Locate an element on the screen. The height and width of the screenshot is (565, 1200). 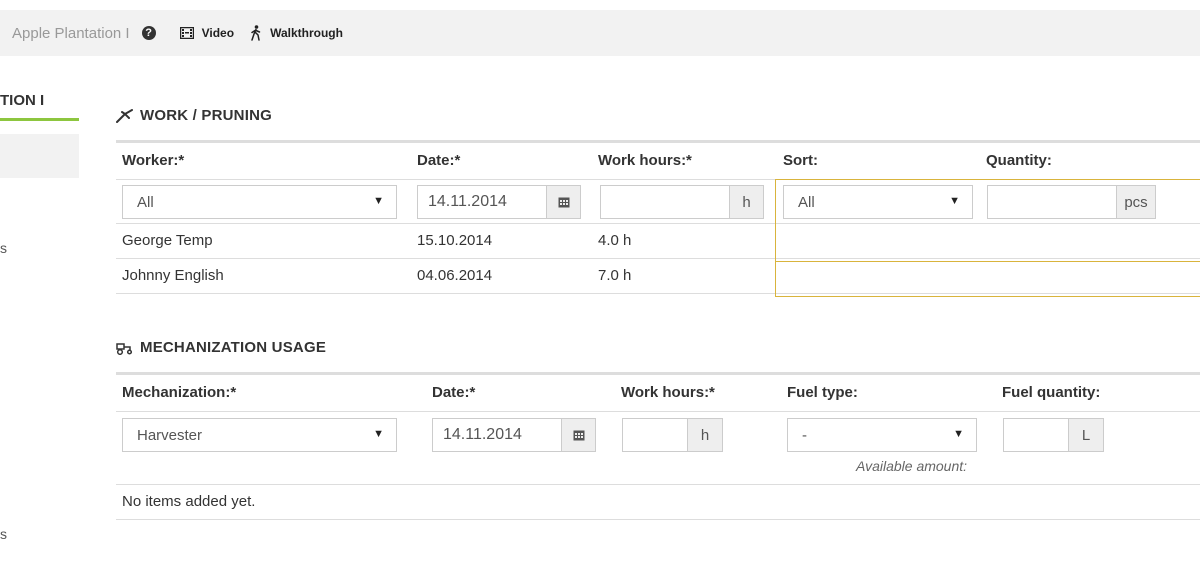
mech-date-calendar-button is located at coordinates (578, 435).